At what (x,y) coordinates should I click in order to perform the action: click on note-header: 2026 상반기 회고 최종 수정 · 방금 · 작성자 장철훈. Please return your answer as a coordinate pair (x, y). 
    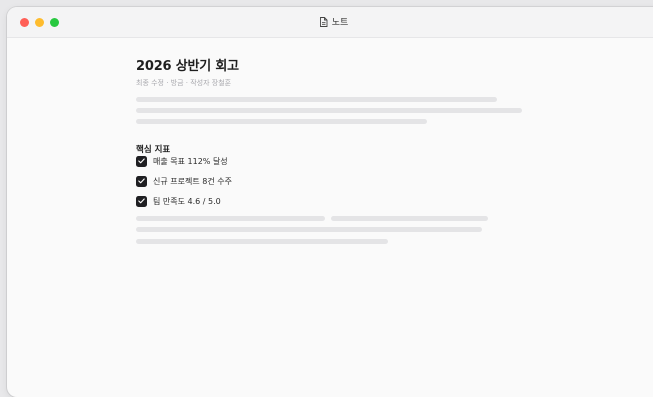
    Looking at the image, I should click on (336, 71).